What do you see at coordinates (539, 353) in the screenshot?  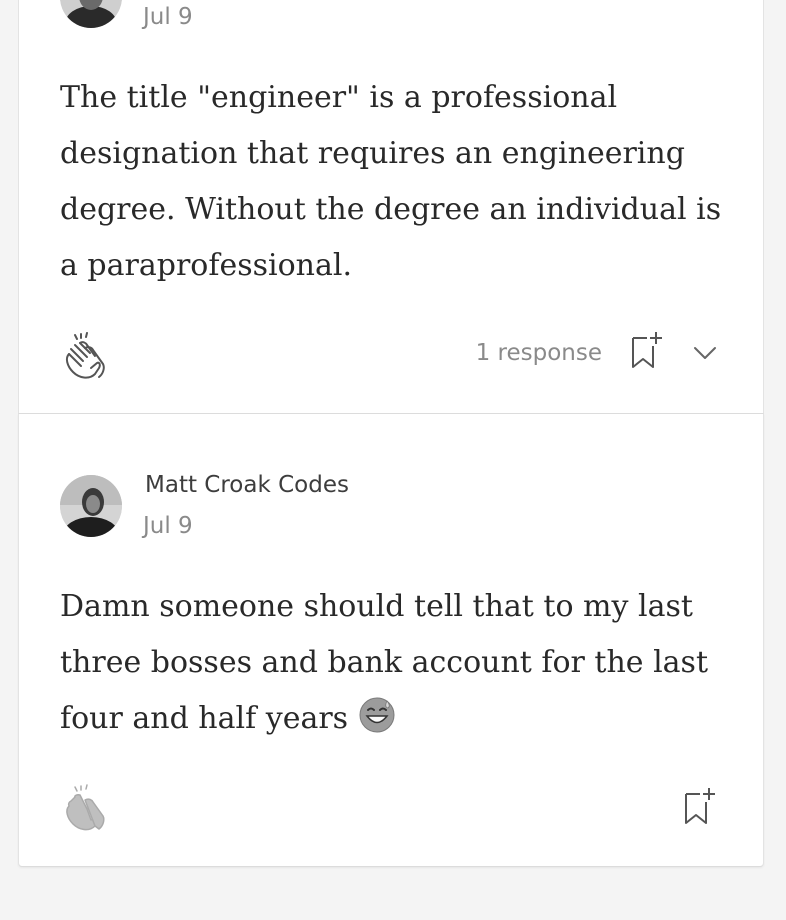 I see `responses-link: 1 response` at bounding box center [539, 353].